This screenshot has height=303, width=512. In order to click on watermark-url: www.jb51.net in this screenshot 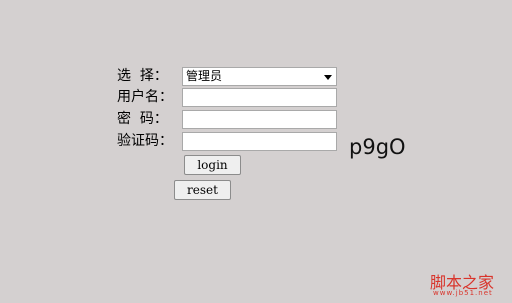, I will do `click(463, 293)`.